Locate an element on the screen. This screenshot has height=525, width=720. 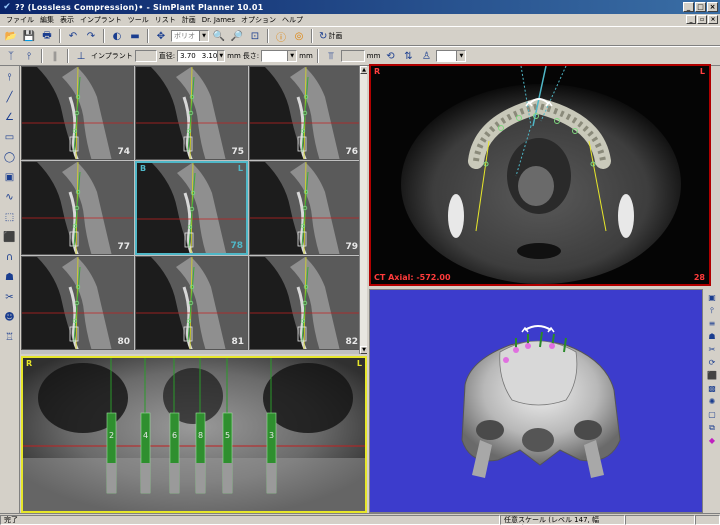
implant-tool-icon: ⫯ is located at coordinates (10, 77).